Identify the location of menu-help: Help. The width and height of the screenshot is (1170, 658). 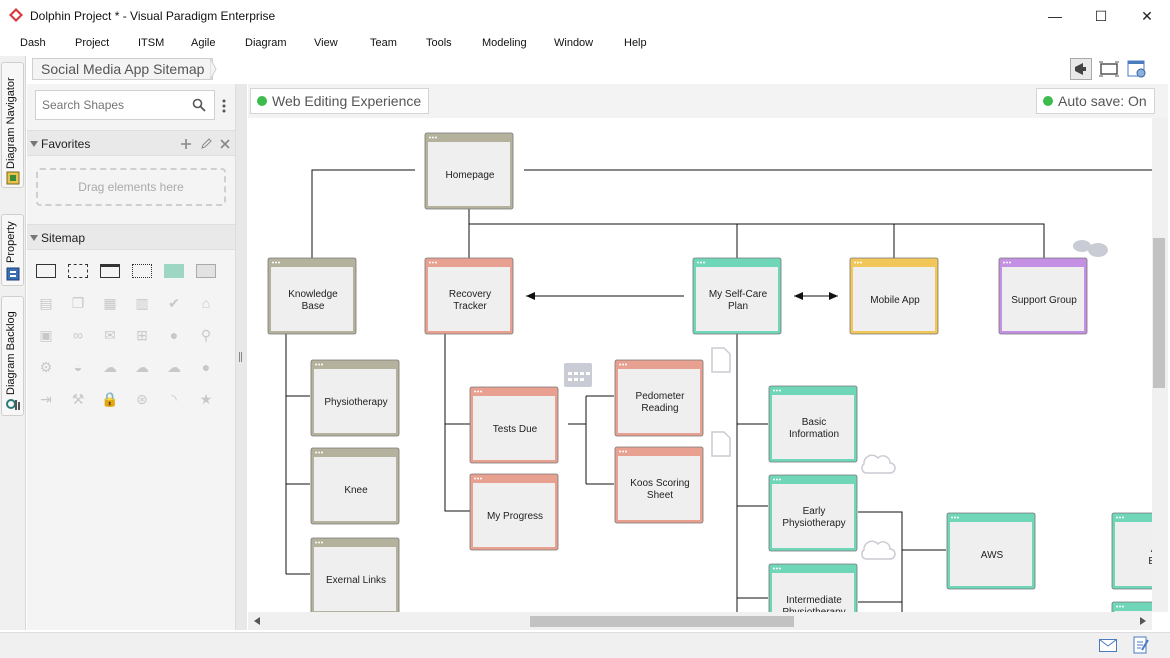
(635, 43).